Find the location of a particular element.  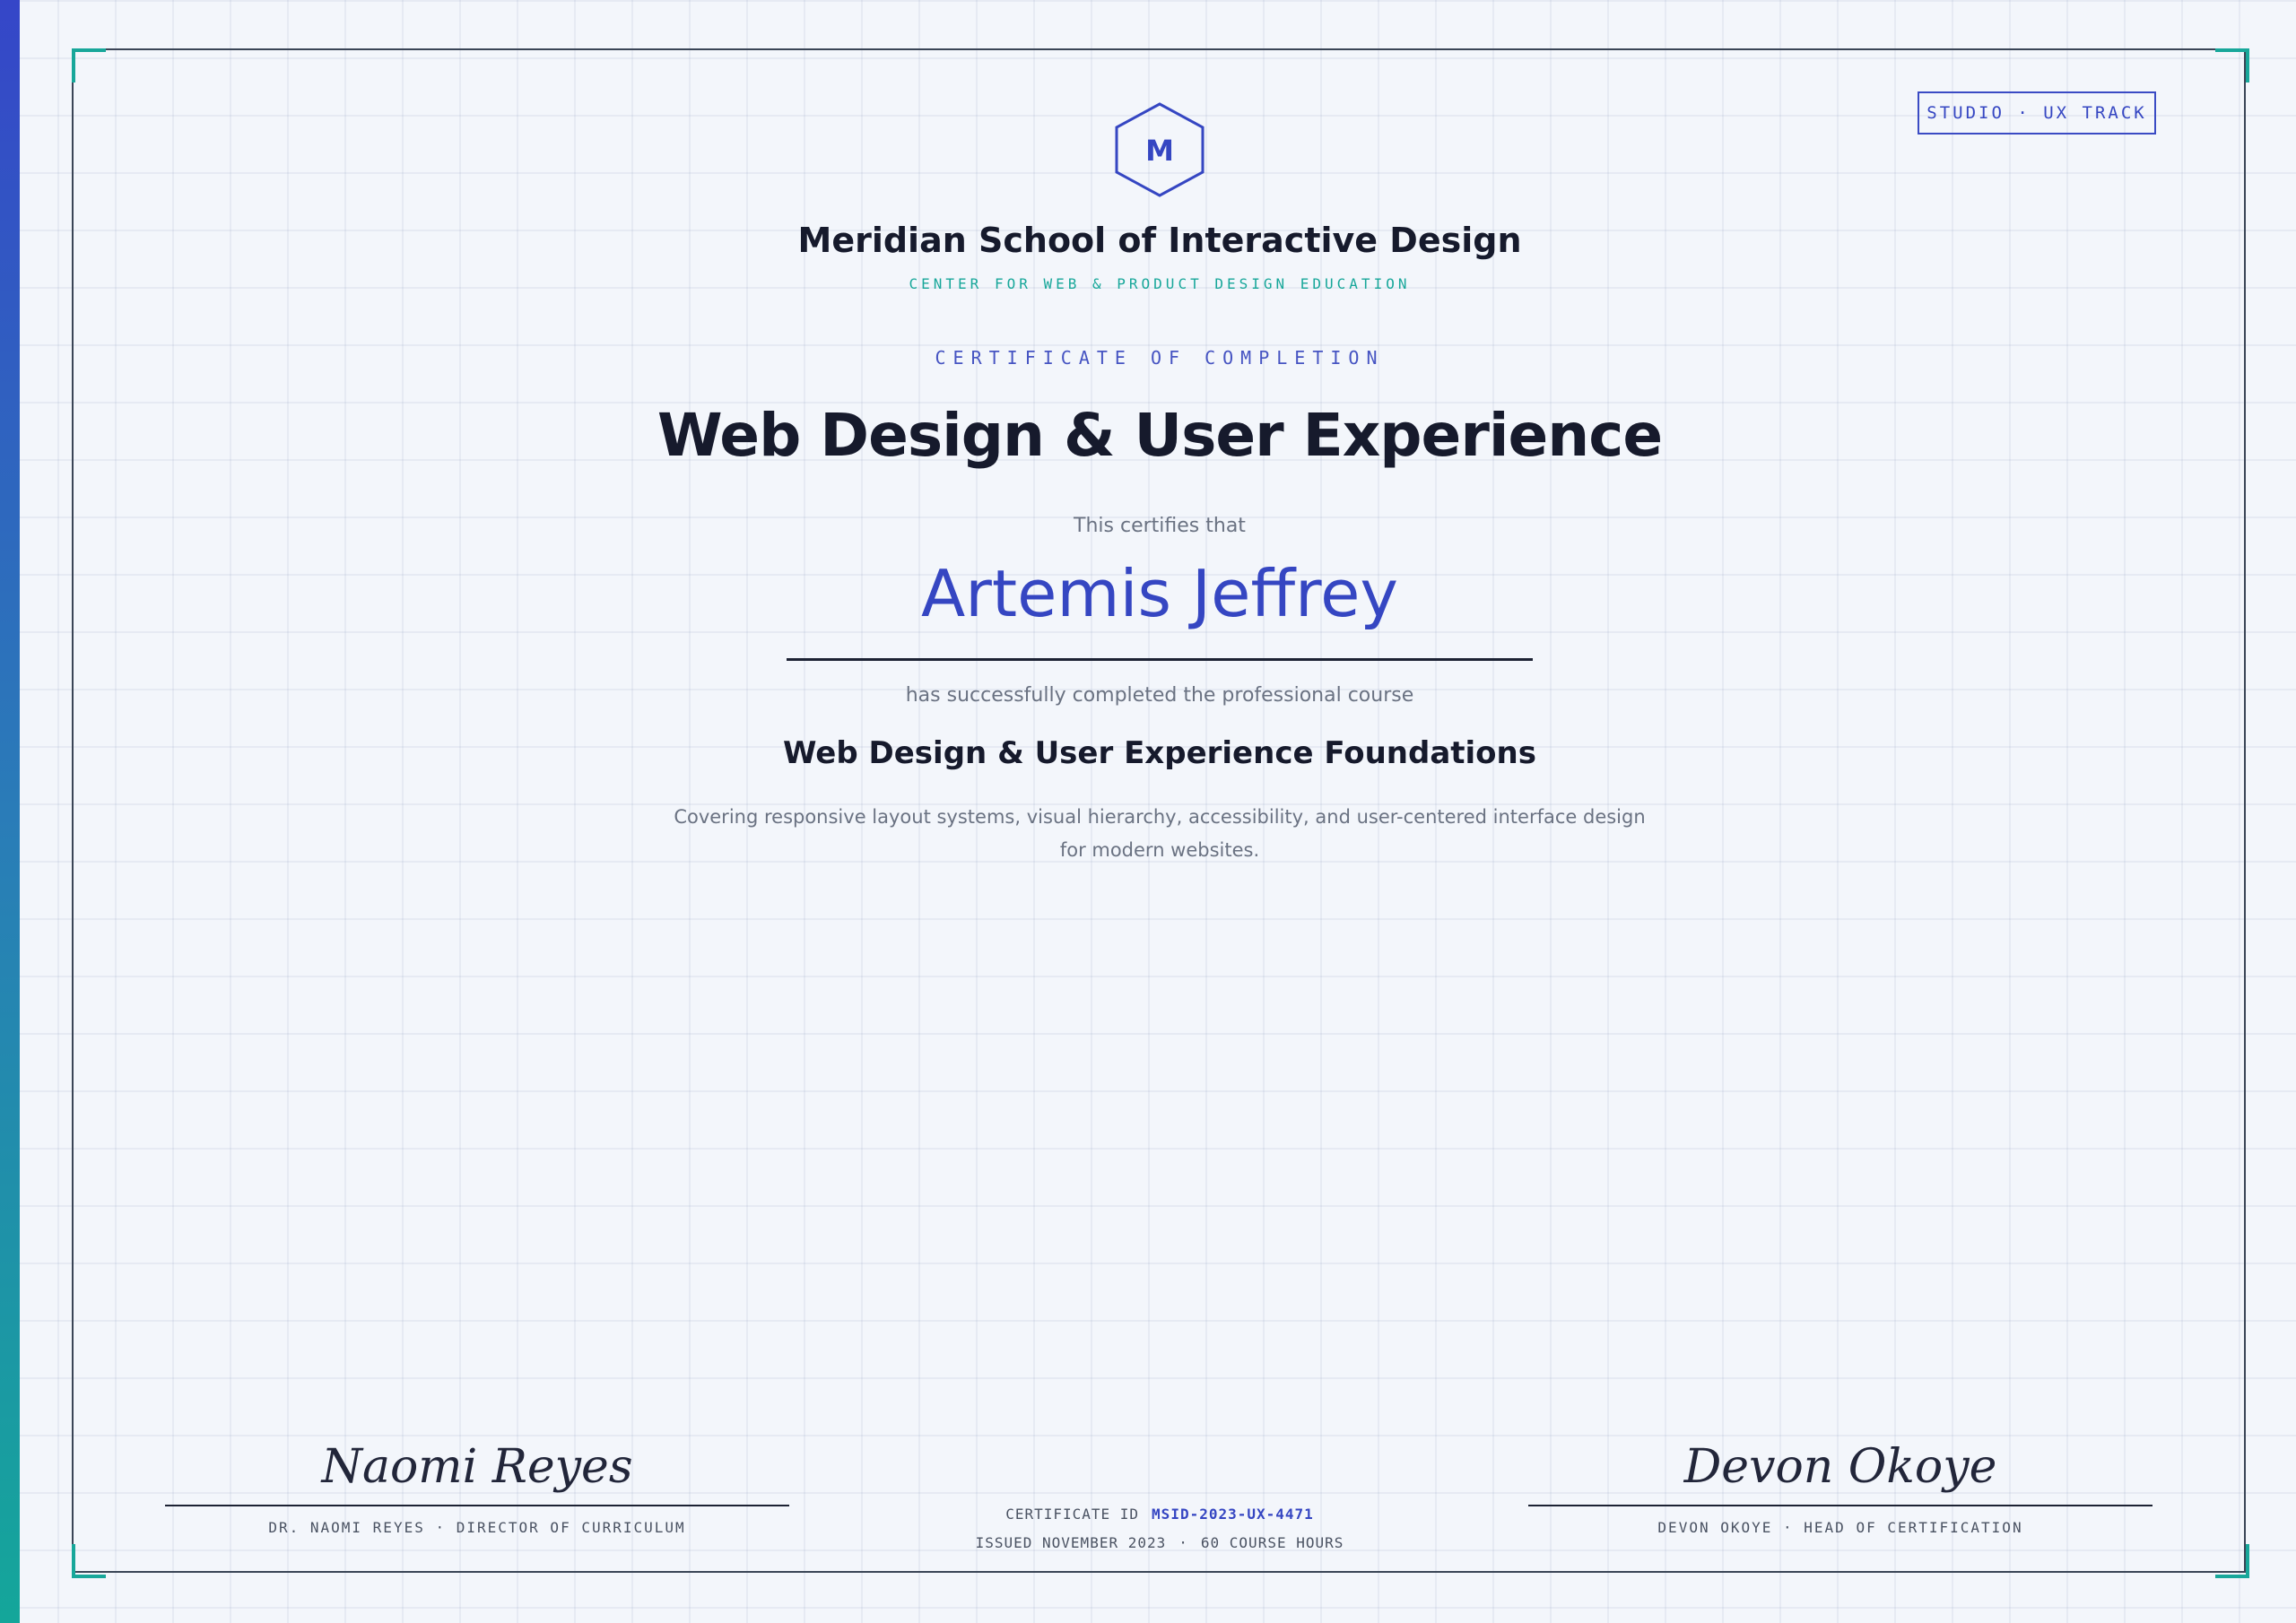

track-badge: STUDIO · UX TRACK is located at coordinates (2037, 113).